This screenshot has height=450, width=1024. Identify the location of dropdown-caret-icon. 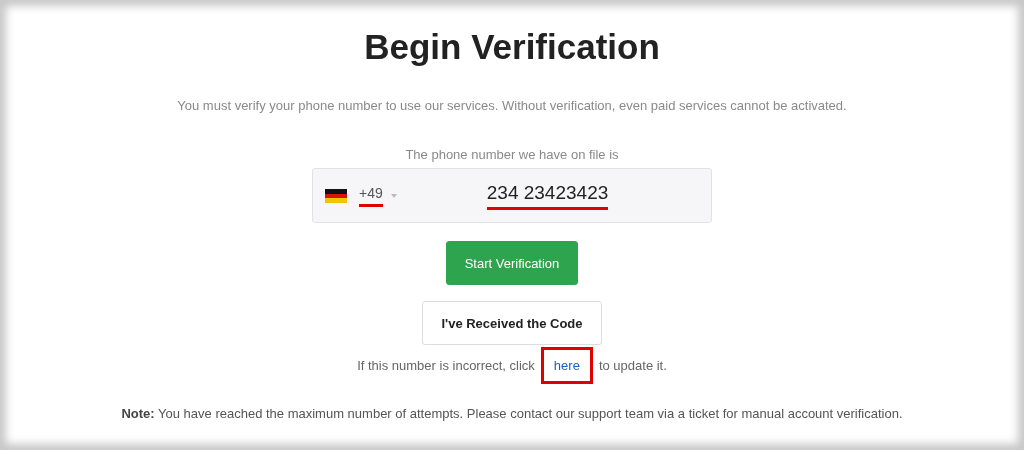
(393, 195).